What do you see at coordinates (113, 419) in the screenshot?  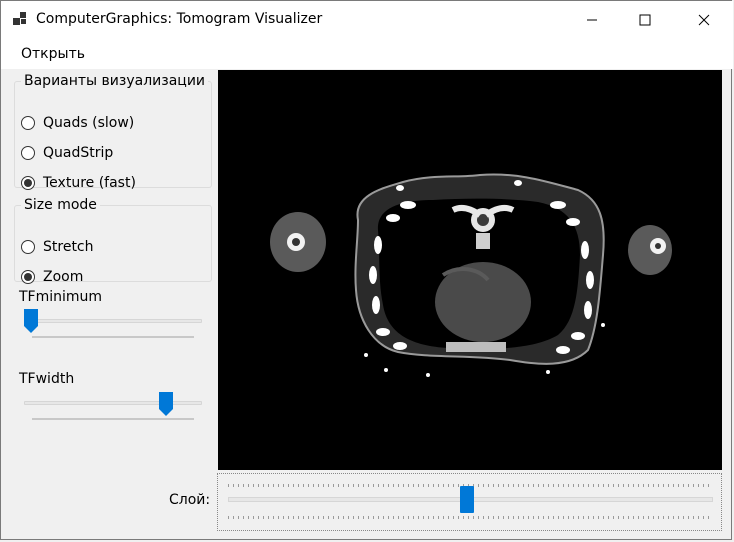 I see `tf-width-tickbar` at bounding box center [113, 419].